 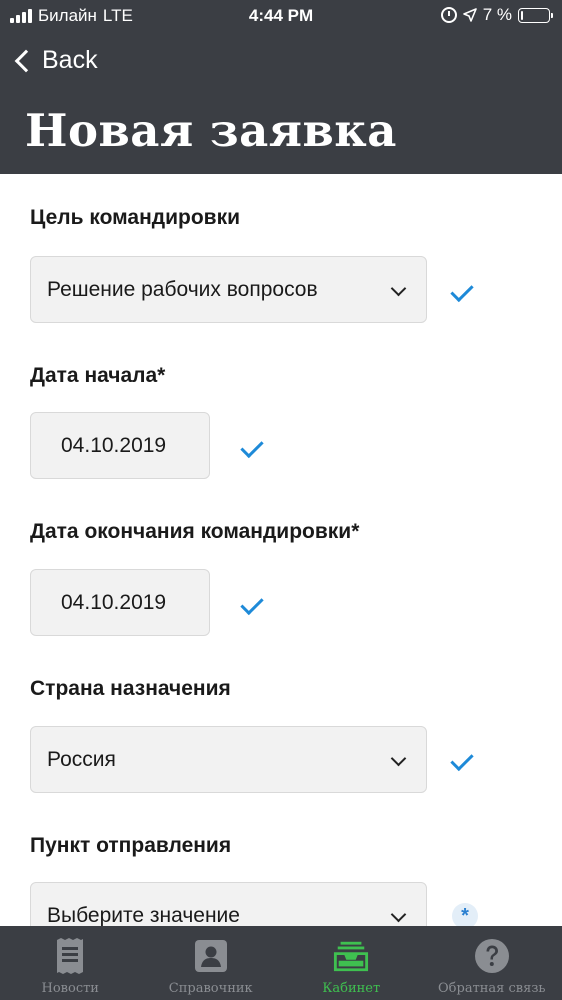 What do you see at coordinates (117, 15) in the screenshot?
I see `network-type: LTE` at bounding box center [117, 15].